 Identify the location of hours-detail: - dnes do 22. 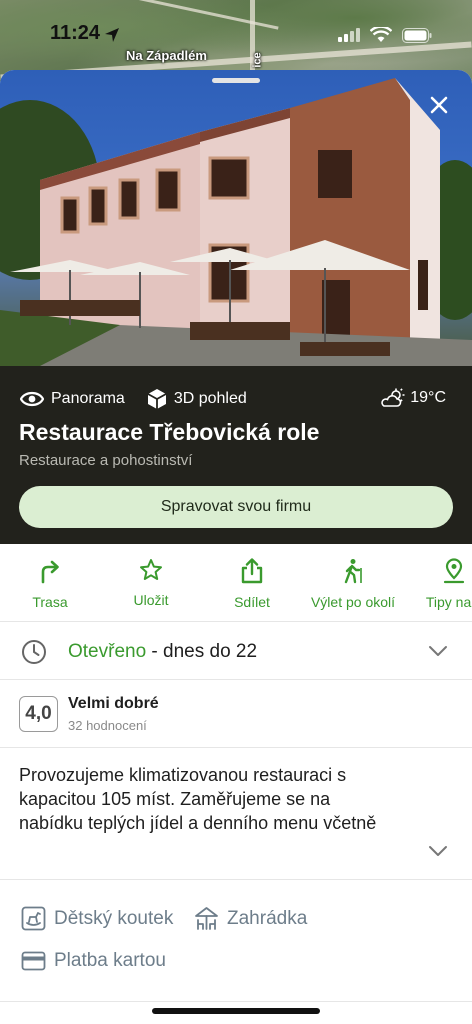
(202, 651).